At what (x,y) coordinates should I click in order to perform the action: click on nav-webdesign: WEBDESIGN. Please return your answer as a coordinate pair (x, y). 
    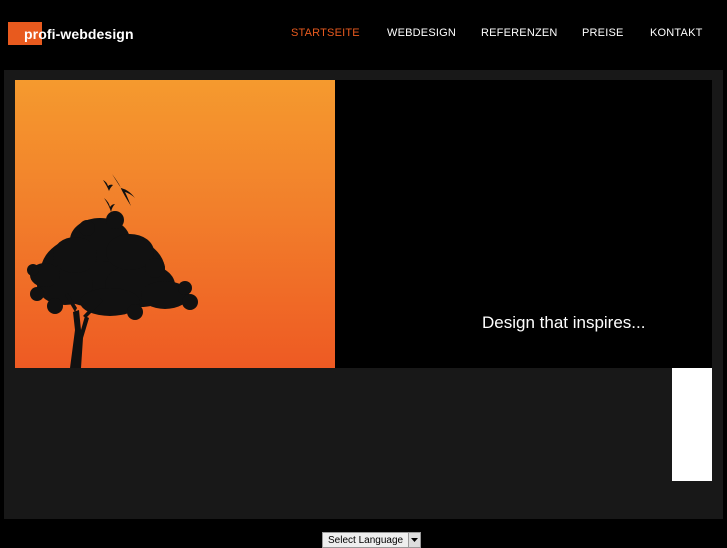
    Looking at the image, I should click on (421, 33).